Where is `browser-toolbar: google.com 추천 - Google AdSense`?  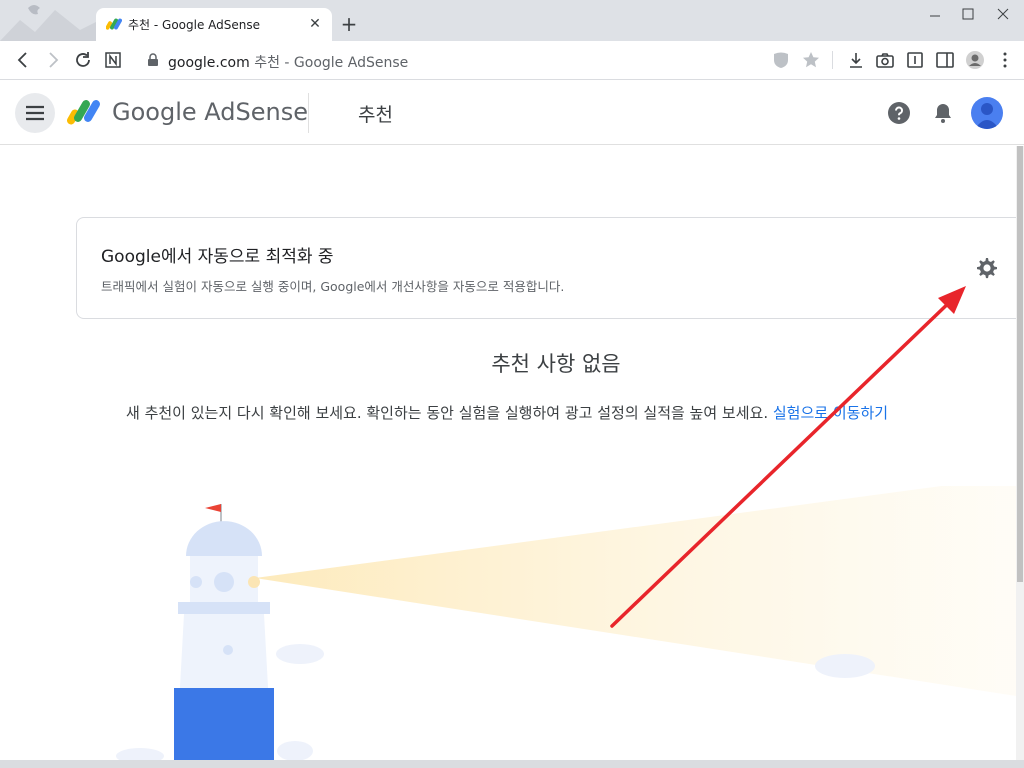 browser-toolbar: google.com 추천 - Google AdSense is located at coordinates (512, 60).